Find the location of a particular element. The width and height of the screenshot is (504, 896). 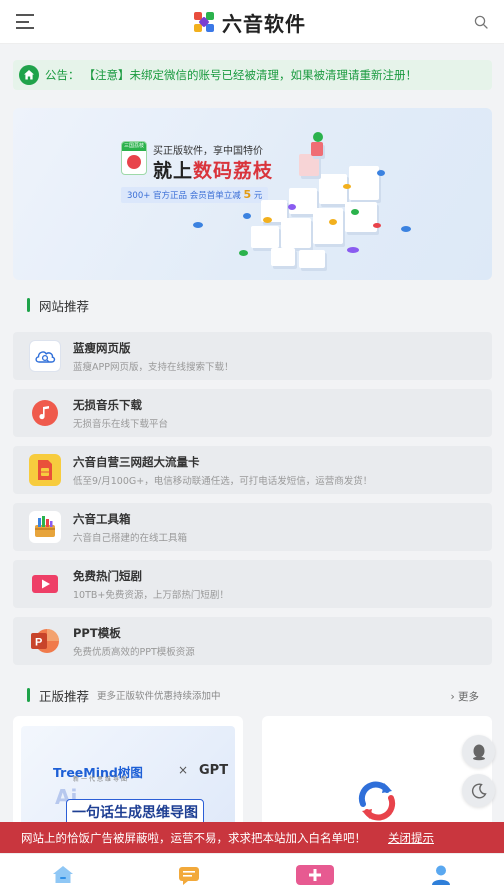

video-play-icon is located at coordinates (45, 584).